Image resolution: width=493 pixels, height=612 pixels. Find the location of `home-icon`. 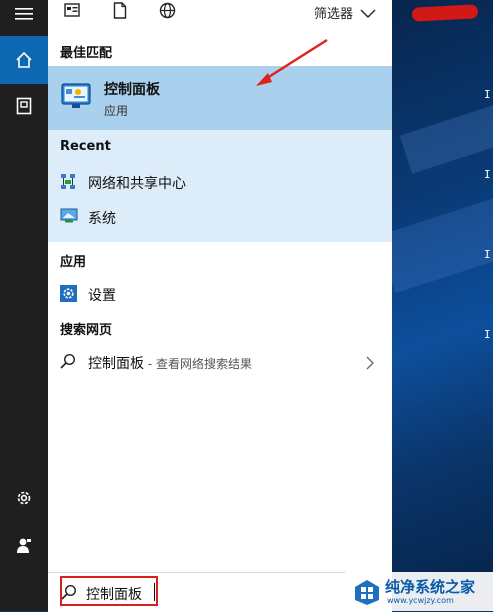

home-icon is located at coordinates (24, 59).